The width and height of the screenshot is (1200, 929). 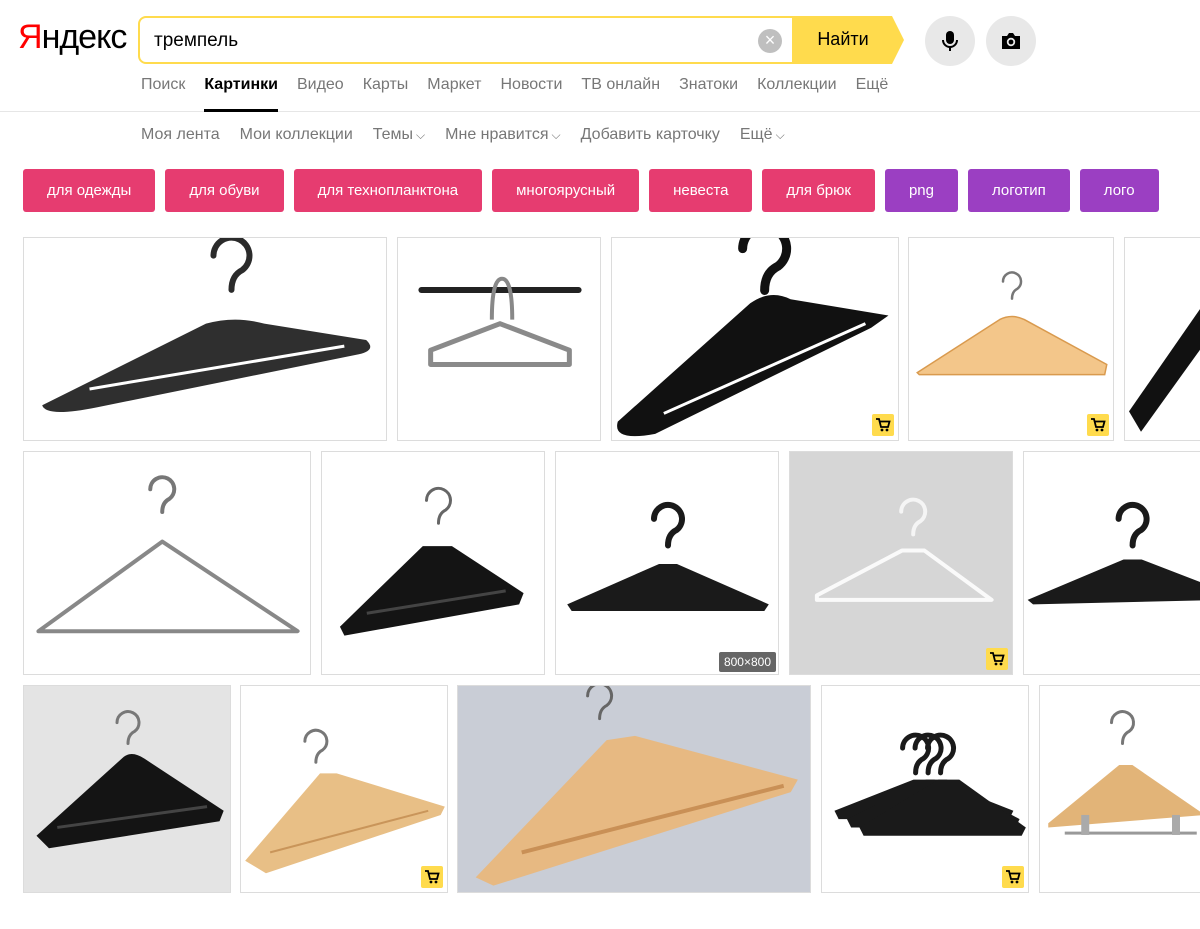 What do you see at coordinates (747, 662) in the screenshot?
I see `image-size-badge: 800×800` at bounding box center [747, 662].